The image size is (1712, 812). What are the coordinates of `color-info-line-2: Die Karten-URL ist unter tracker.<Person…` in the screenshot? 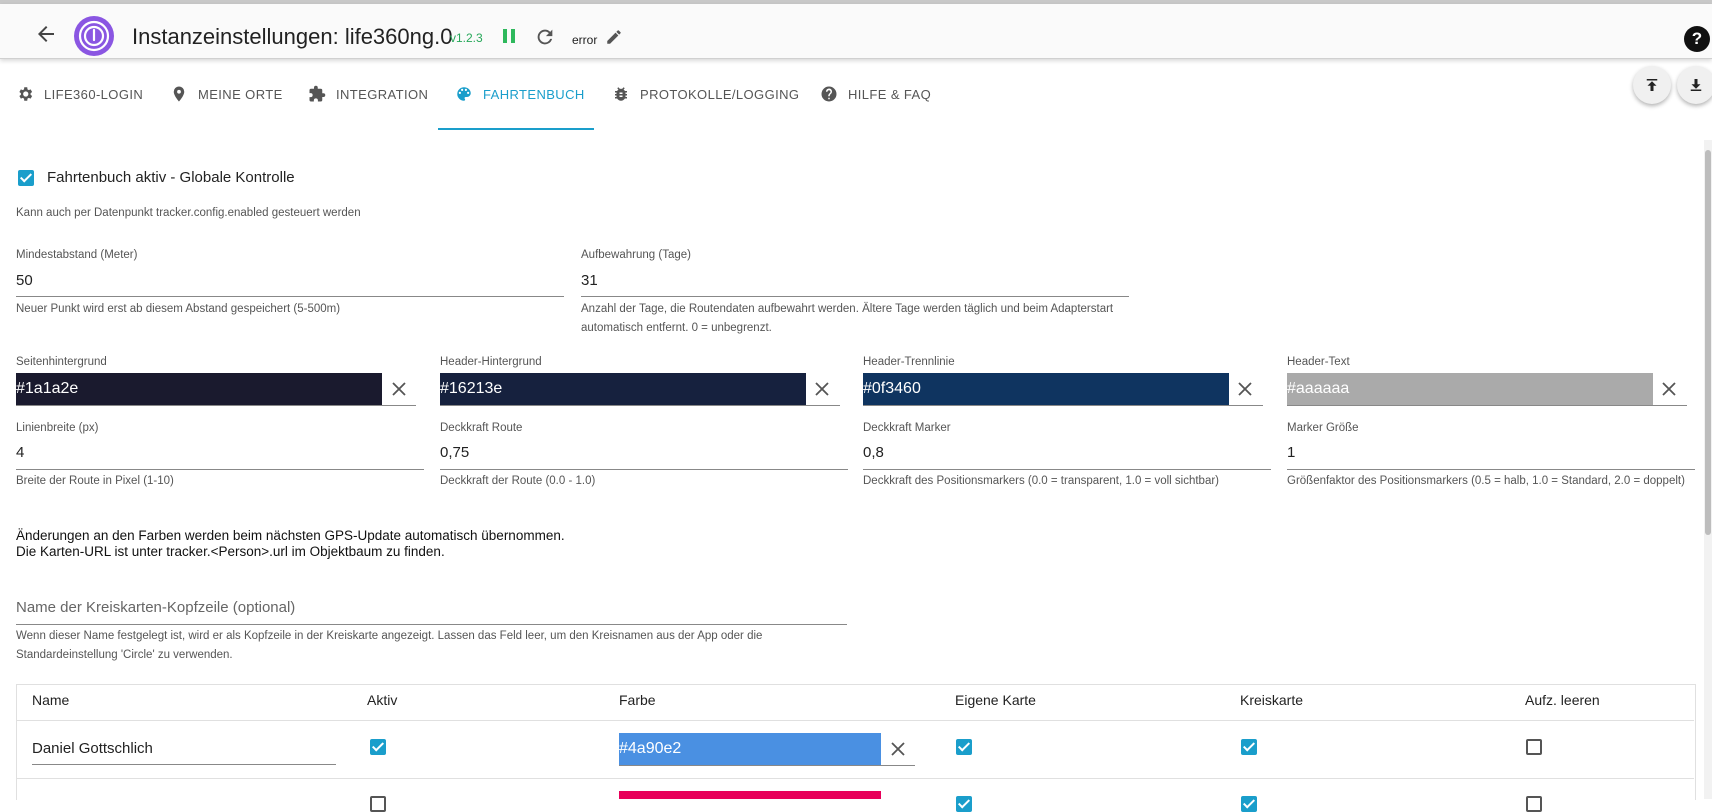 It's located at (230, 551).